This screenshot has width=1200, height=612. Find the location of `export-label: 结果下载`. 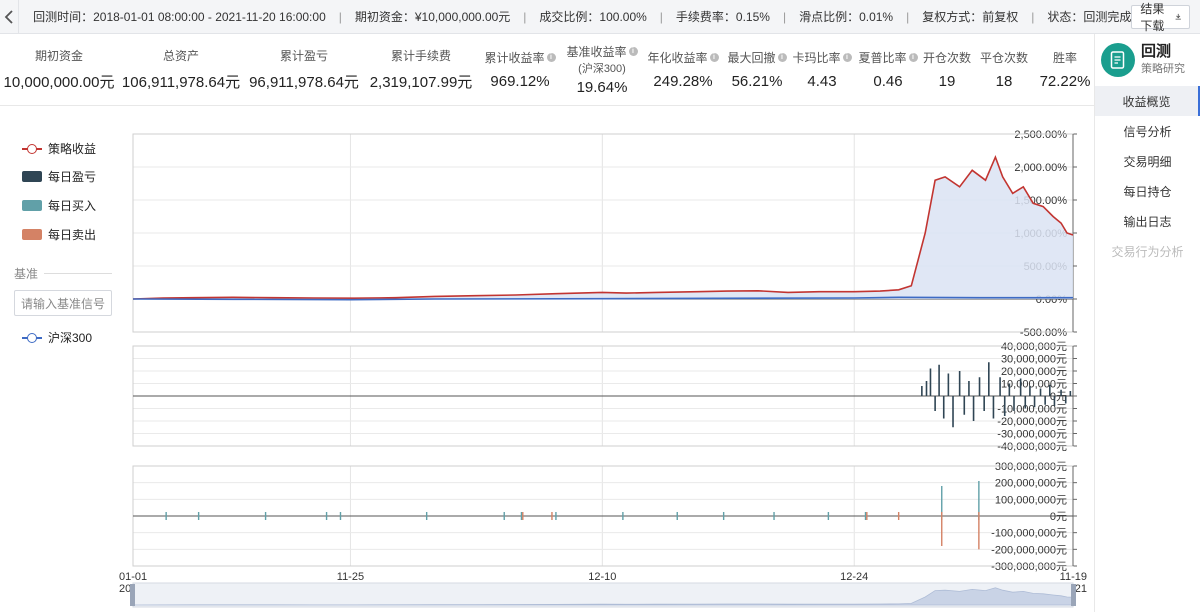

export-label: 结果下载 is located at coordinates (1154, 17).